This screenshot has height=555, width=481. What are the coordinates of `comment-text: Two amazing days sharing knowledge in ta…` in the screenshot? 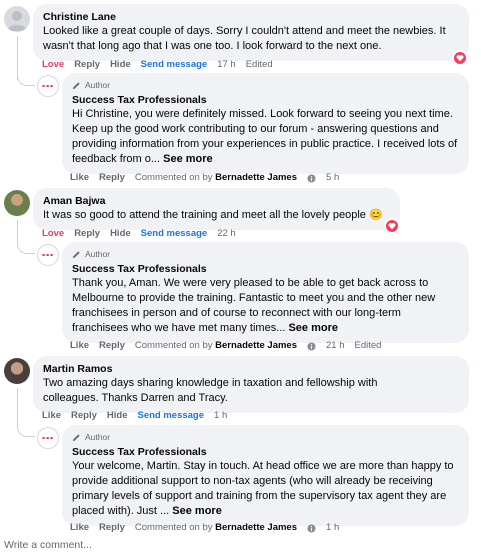 It's located at (210, 390).